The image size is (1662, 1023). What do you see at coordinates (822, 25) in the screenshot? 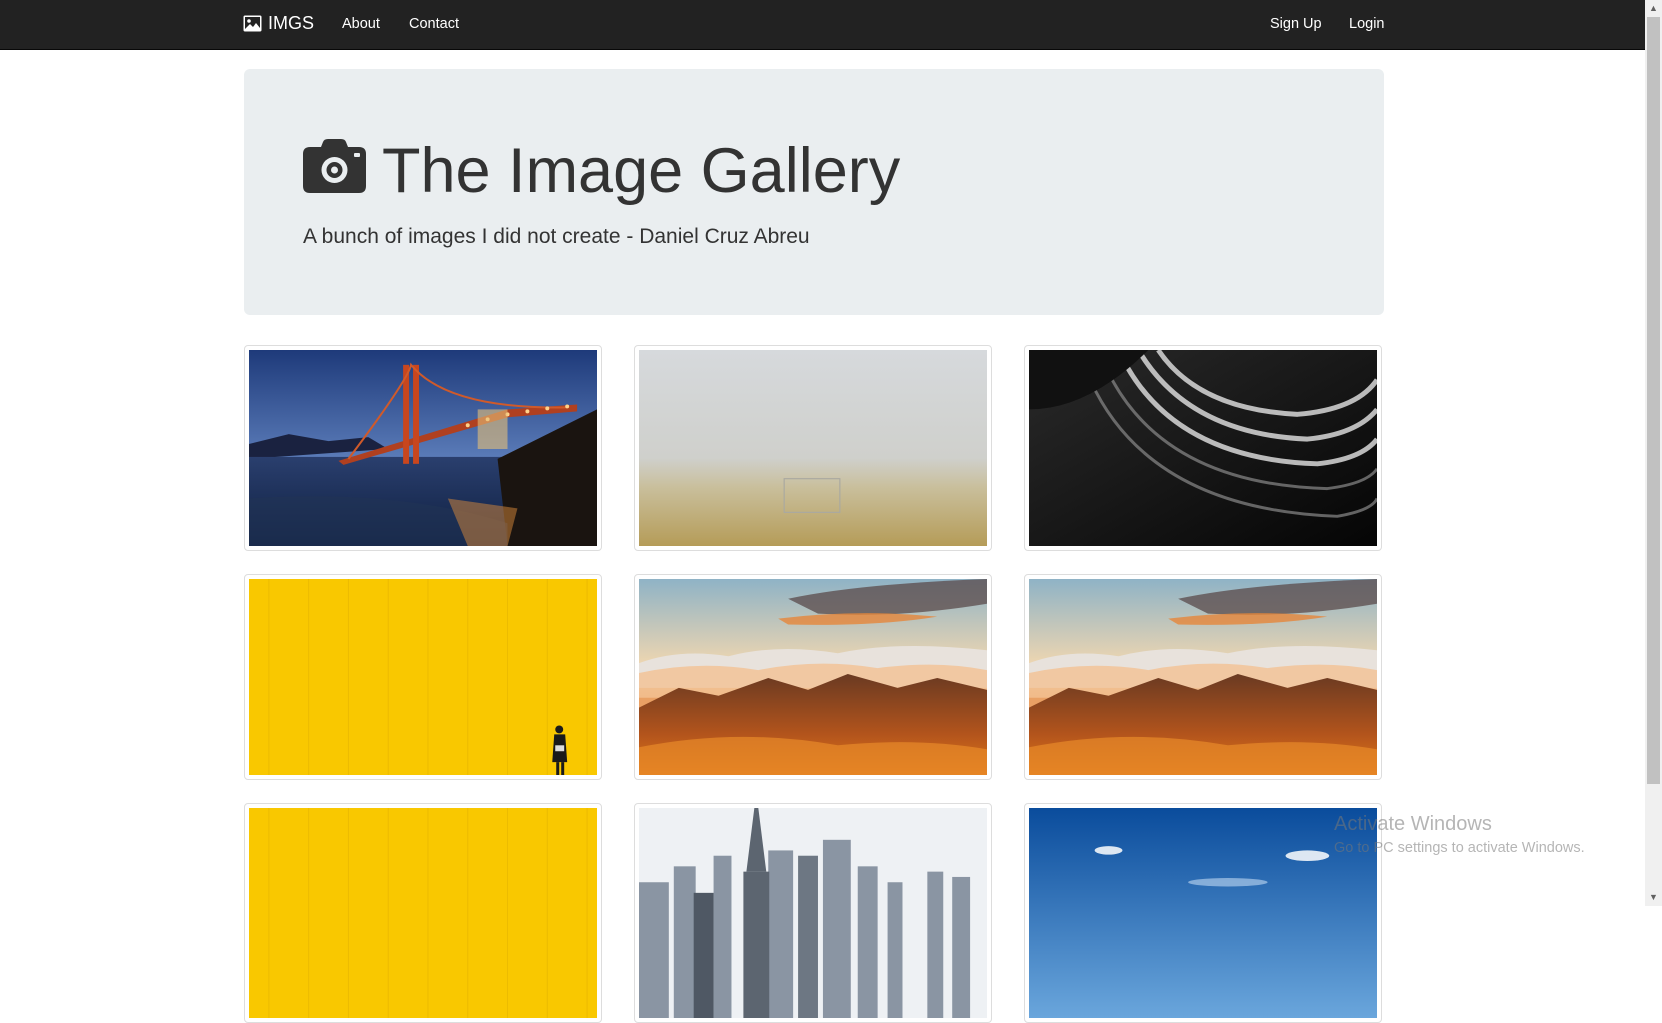
I see `top-navbar: IMGS About Contact Sign Up Login` at bounding box center [822, 25].